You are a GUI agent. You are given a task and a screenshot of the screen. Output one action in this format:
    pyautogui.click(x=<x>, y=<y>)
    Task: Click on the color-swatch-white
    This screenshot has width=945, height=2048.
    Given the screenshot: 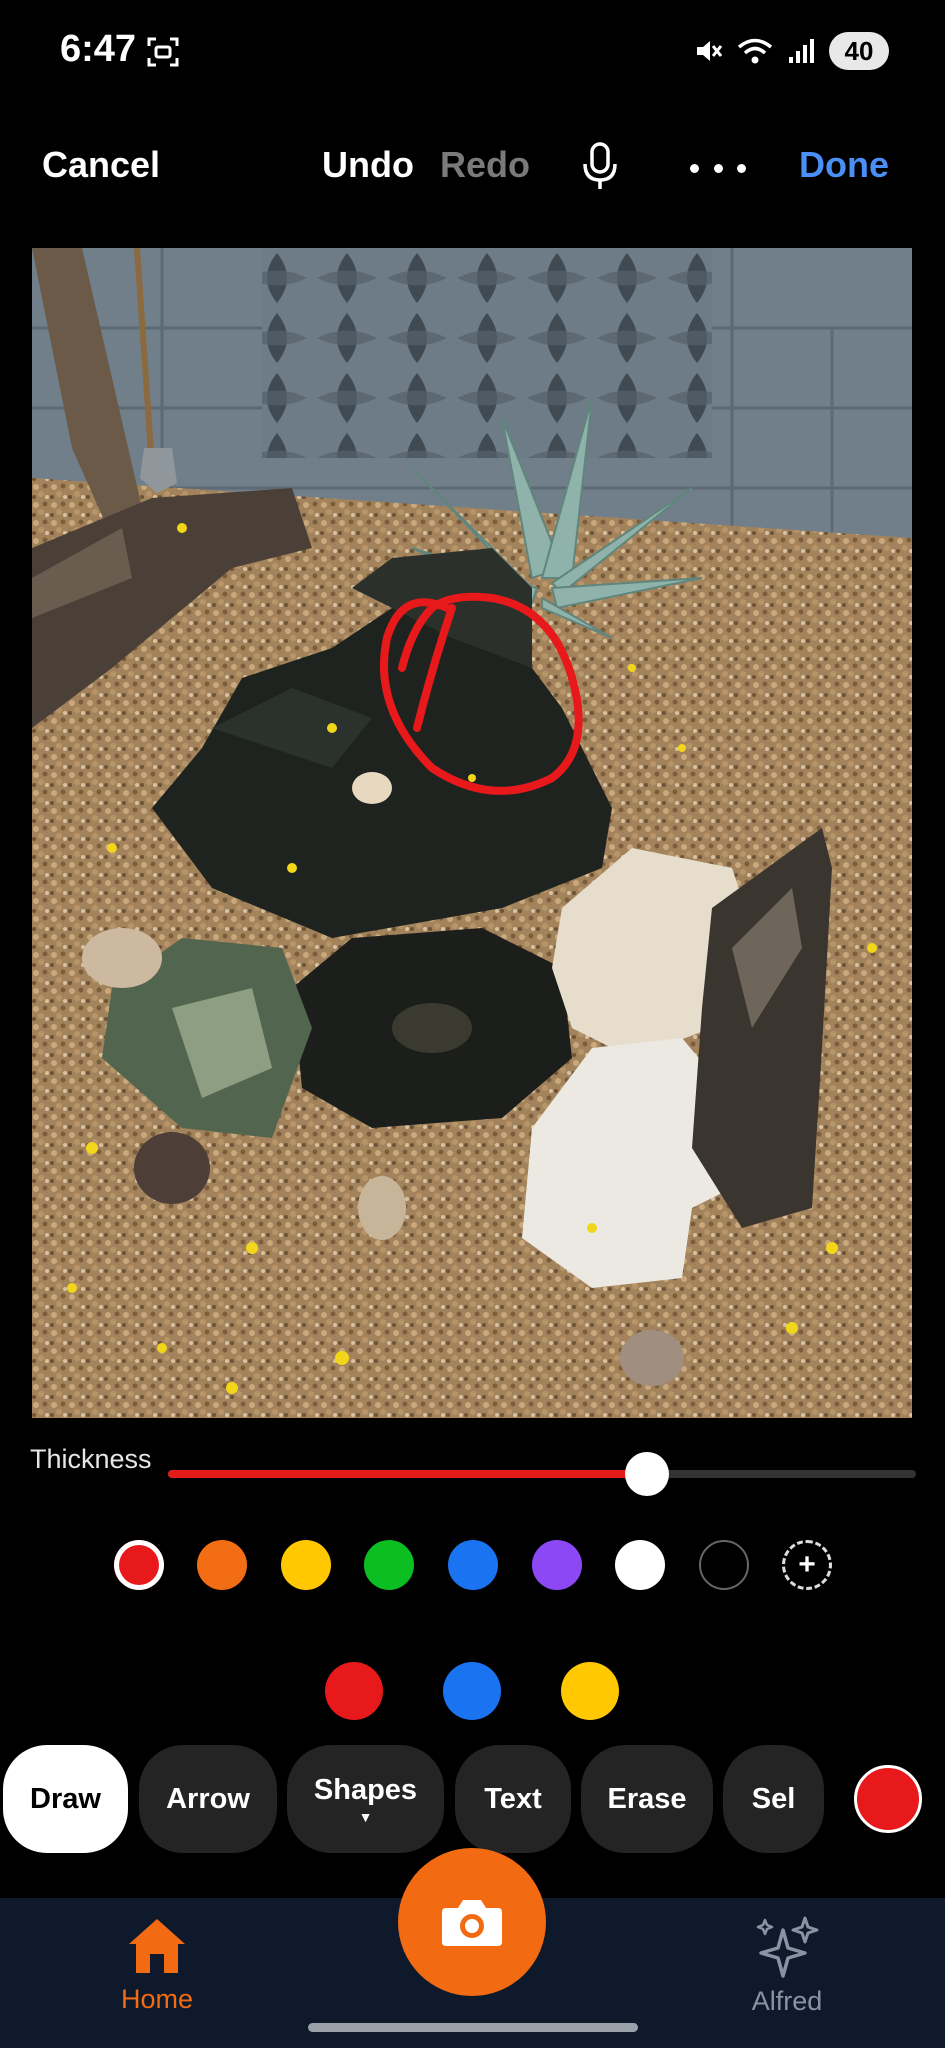 What is the action you would take?
    pyautogui.click(x=640, y=1565)
    